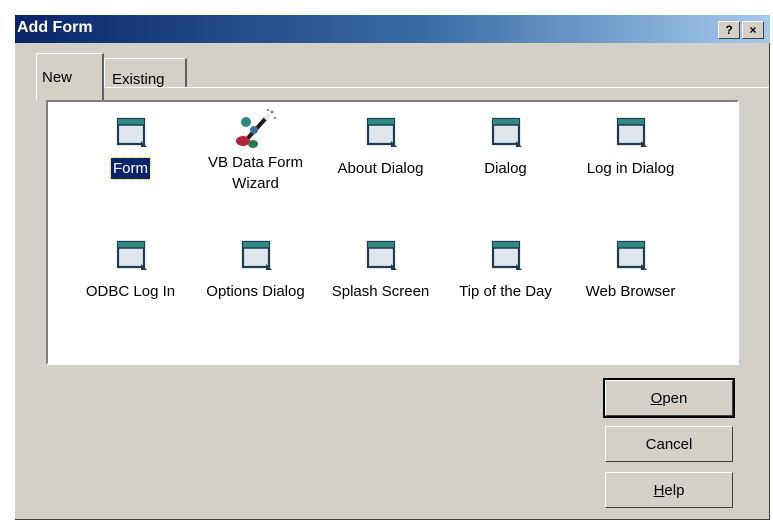 The image size is (773, 522). I want to click on list-item-log-in-dialog: Log in Dialog, so click(630, 146).